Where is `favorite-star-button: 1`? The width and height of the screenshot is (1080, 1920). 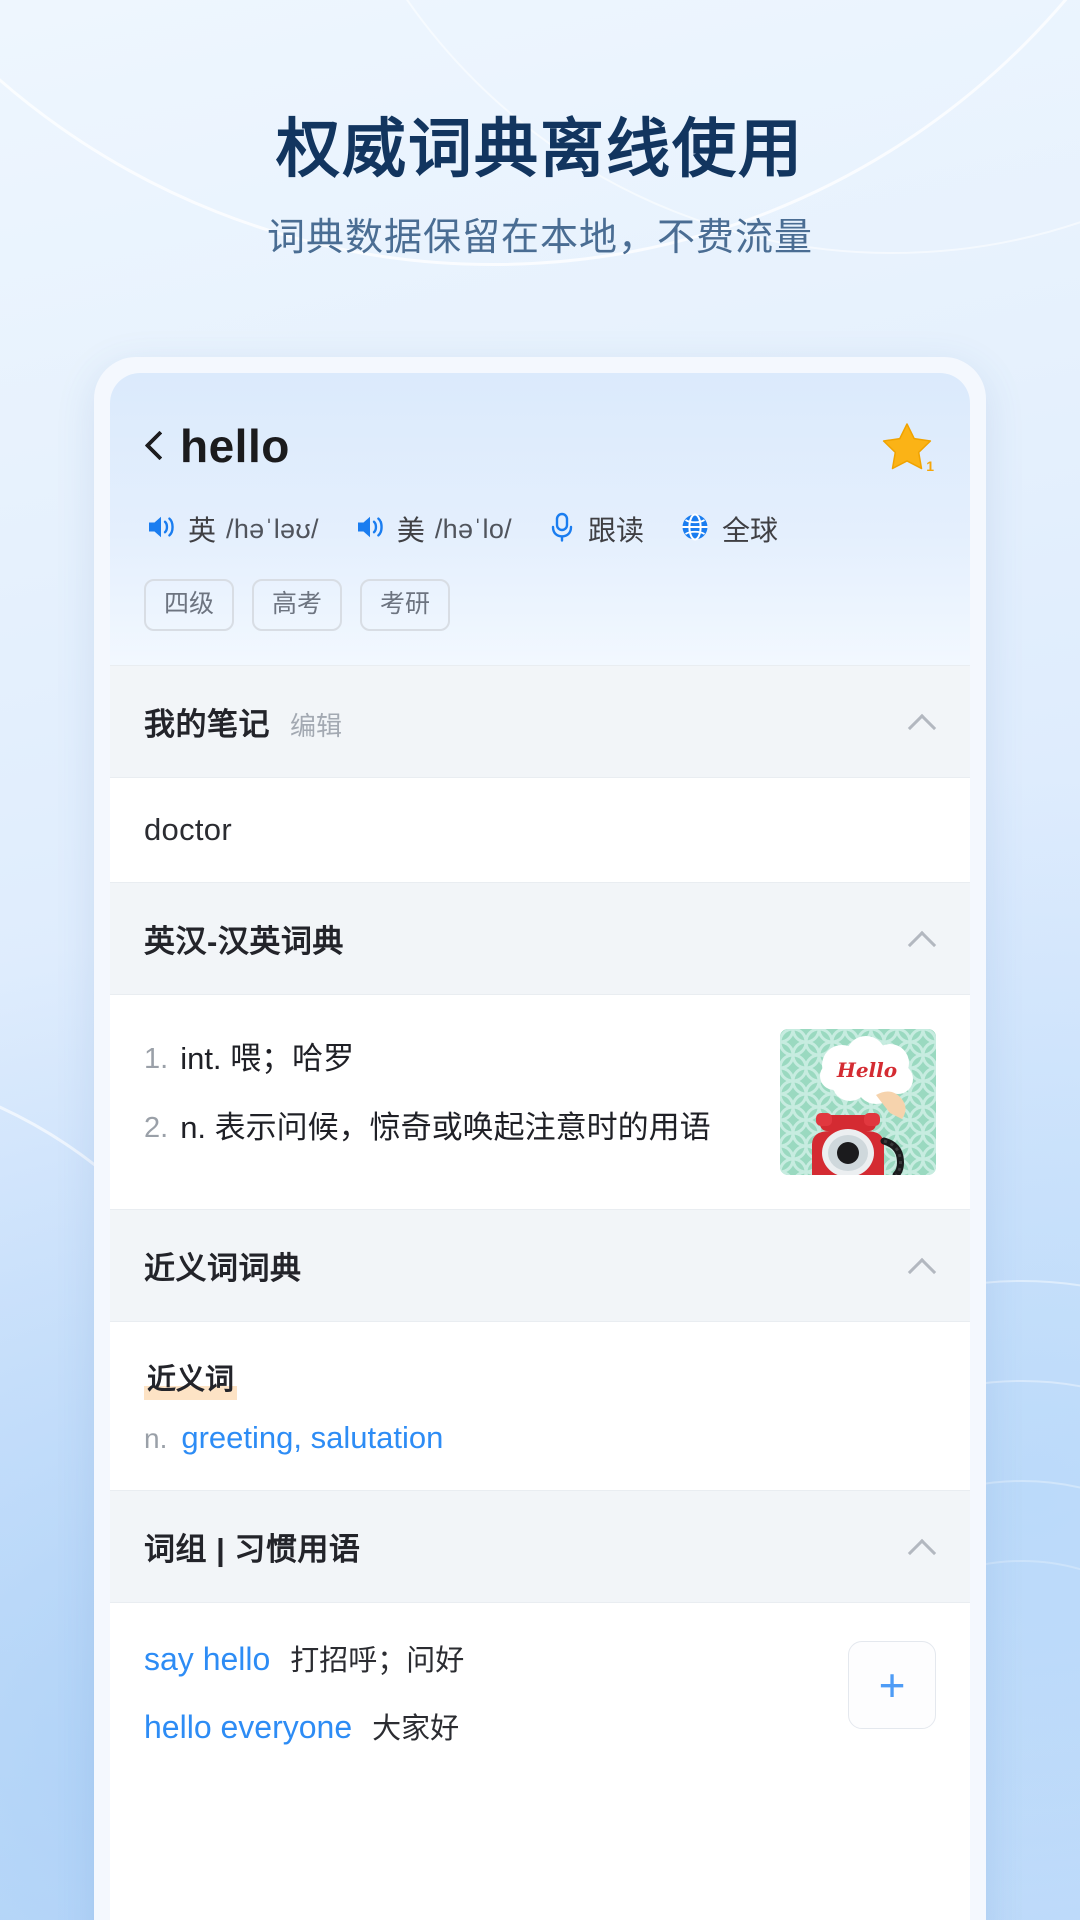
favorite-star-button: 1 is located at coordinates (907, 446).